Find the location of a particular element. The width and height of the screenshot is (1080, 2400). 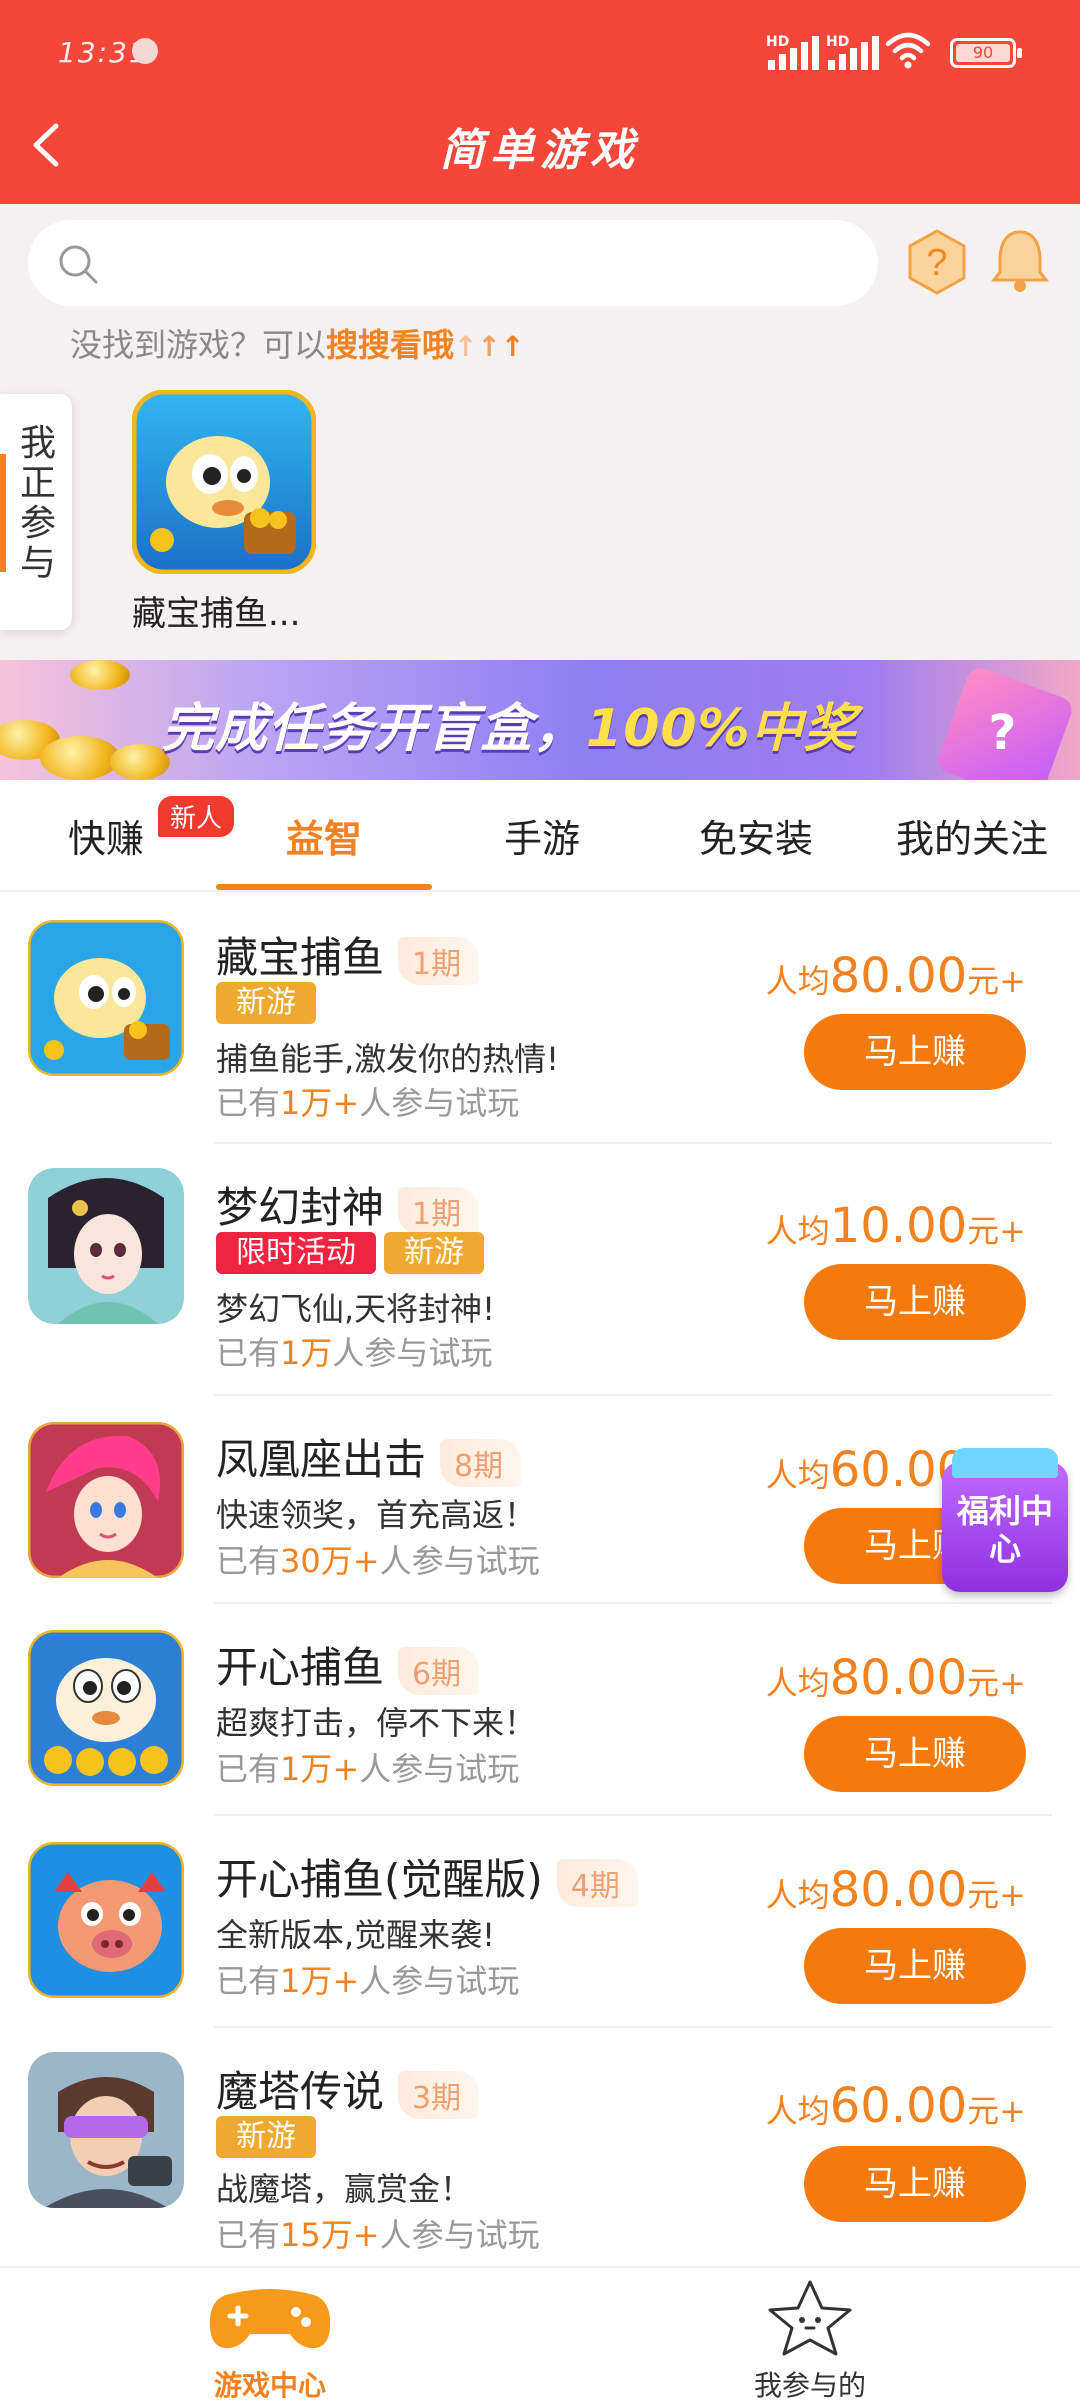

game-description: 超爽打击，停不下来！ is located at coordinates (376, 1723).